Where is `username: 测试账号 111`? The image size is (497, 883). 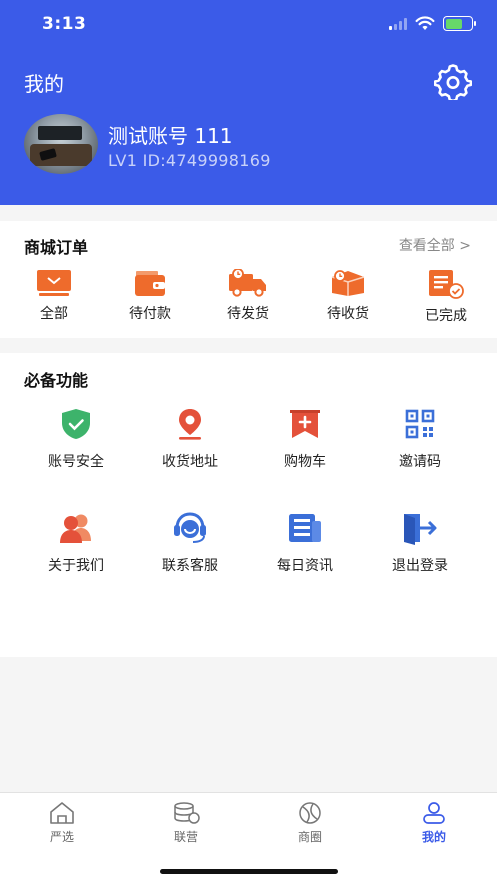
username: 测试账号 111 is located at coordinates (170, 136).